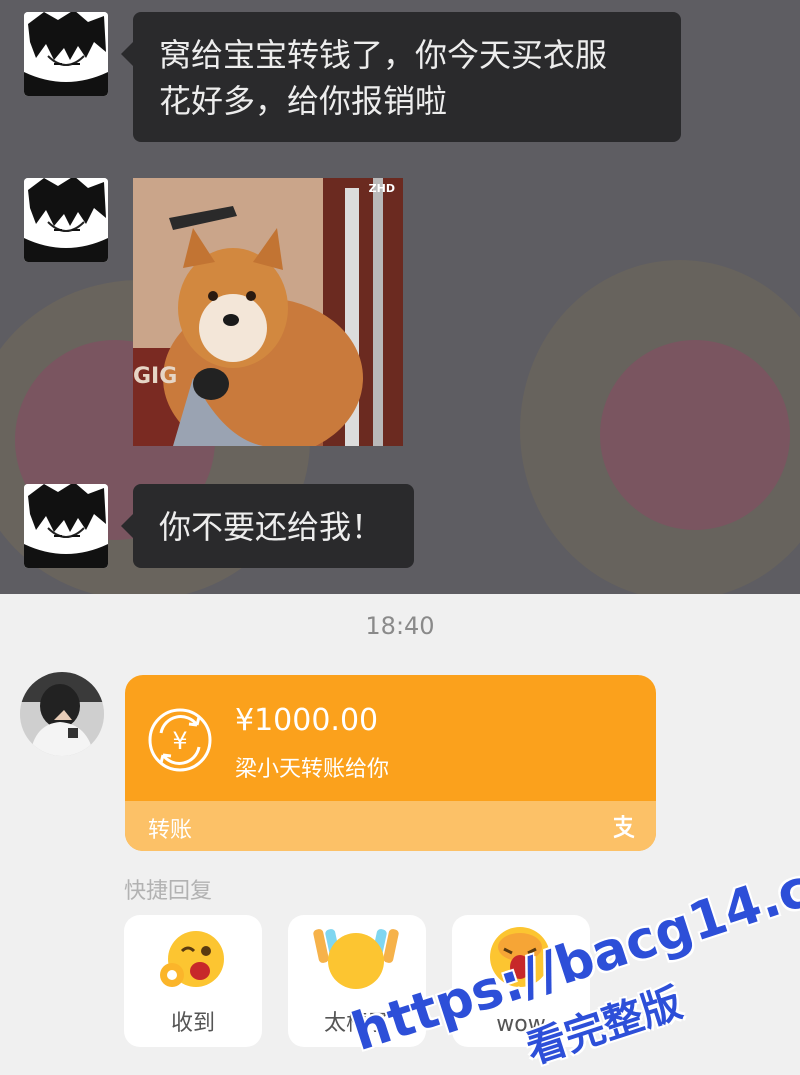 Image resolution: width=800 pixels, height=1075 pixels. I want to click on alipay-icon, so click(624, 827).